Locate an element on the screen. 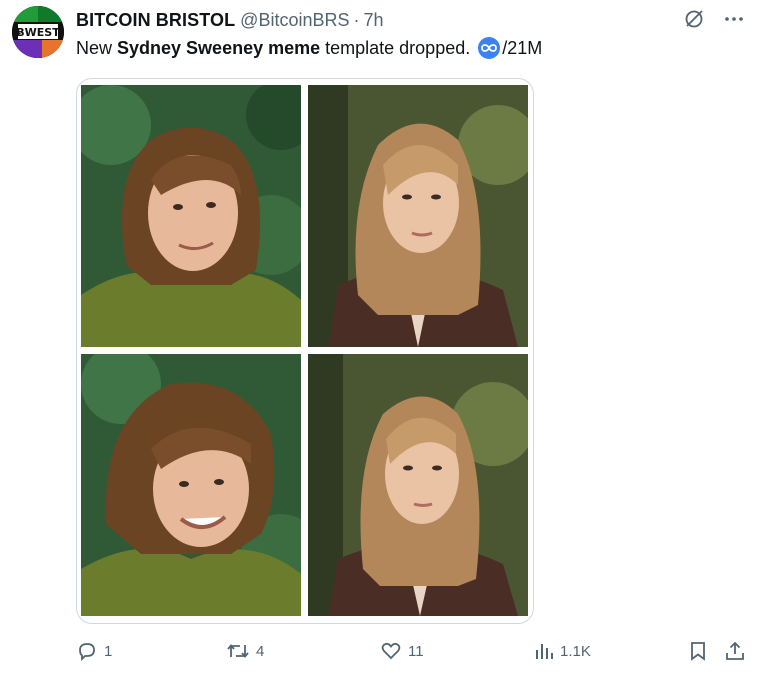 The width and height of the screenshot is (765, 678). share-icon is located at coordinates (735, 650).